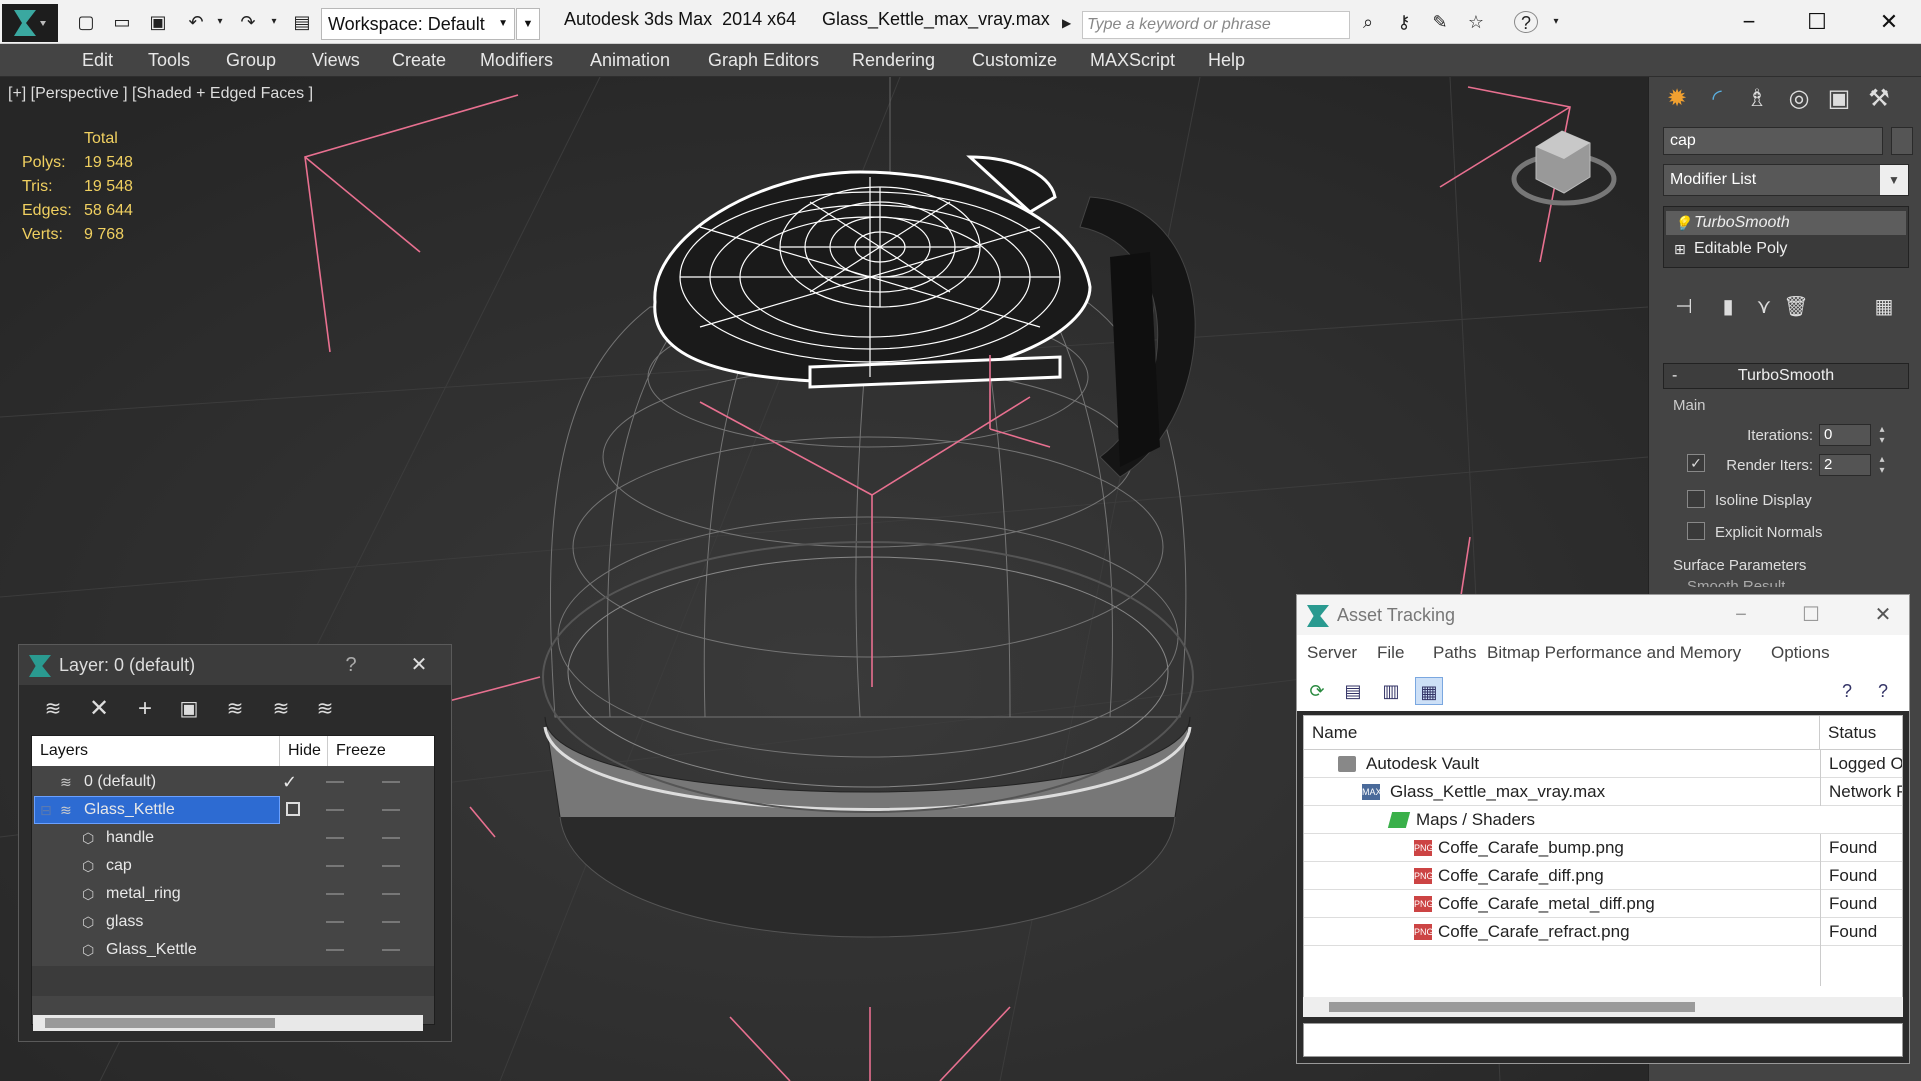 This screenshot has height=1081, width=1921. I want to click on asset-menu-file: File, so click(1390, 653).